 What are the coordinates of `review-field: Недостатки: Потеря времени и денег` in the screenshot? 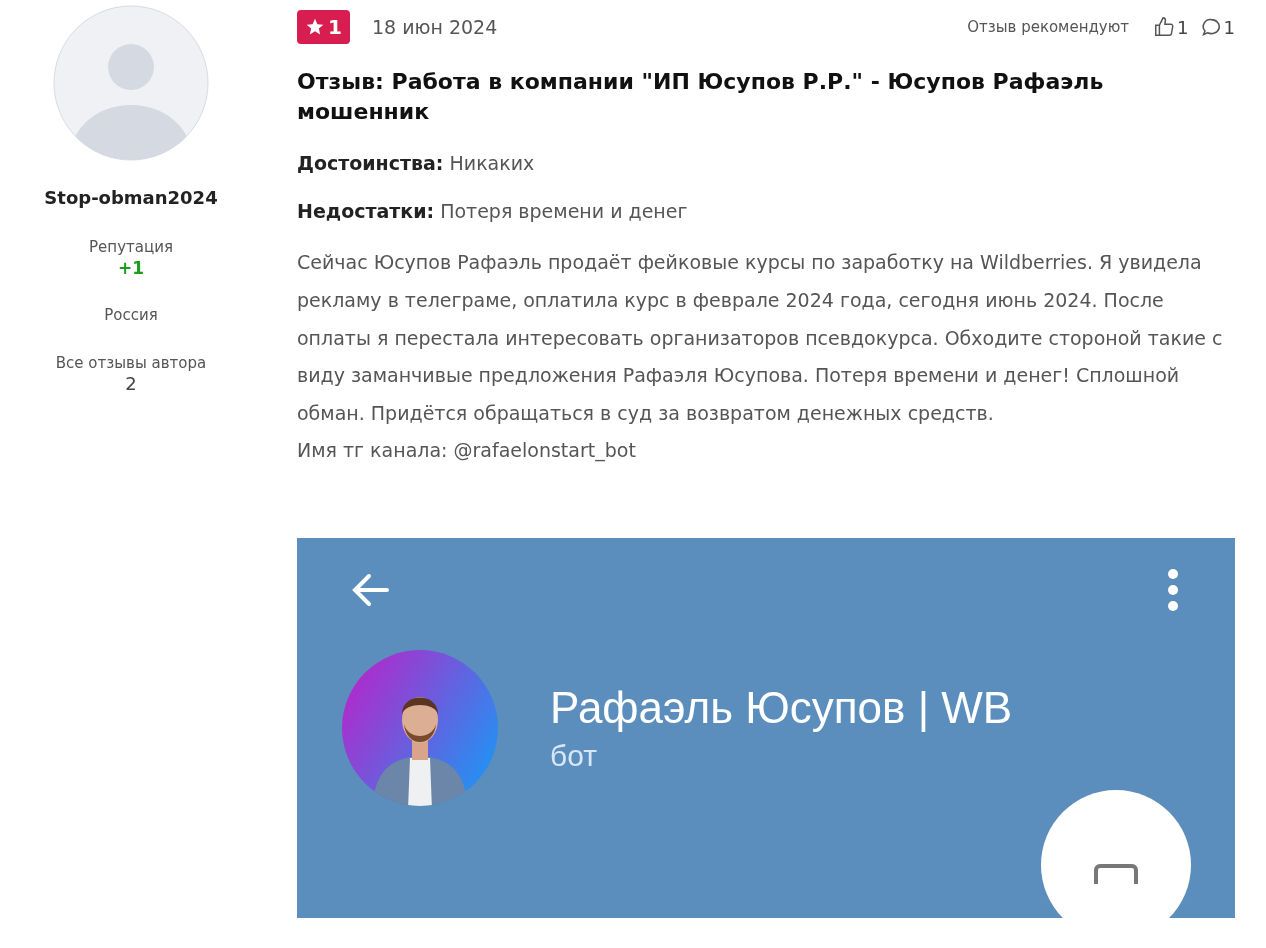 It's located at (766, 211).